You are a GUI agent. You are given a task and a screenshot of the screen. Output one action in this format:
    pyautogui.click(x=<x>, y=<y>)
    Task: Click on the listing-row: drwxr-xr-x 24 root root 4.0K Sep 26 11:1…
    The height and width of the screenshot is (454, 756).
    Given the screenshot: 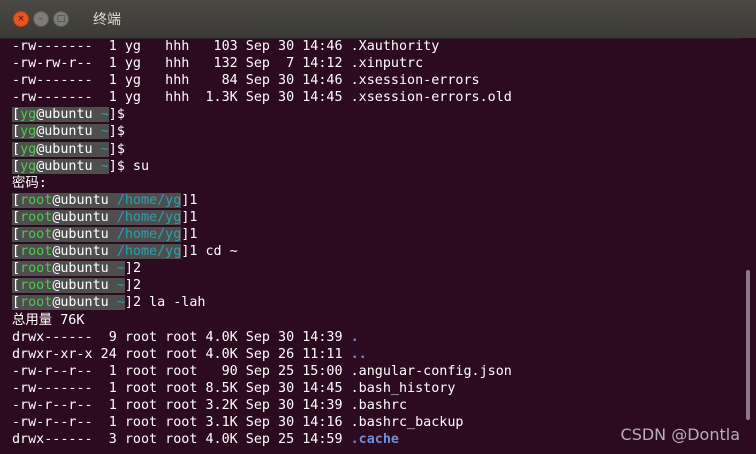 What is the action you would take?
    pyautogui.click(x=376, y=354)
    